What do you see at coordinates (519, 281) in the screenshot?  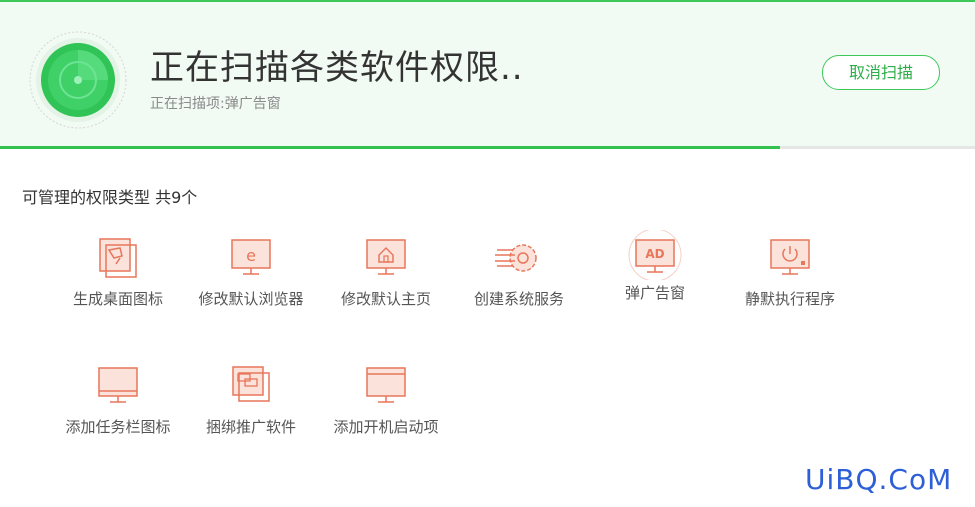 I see `permission-item: 创建系统服务` at bounding box center [519, 281].